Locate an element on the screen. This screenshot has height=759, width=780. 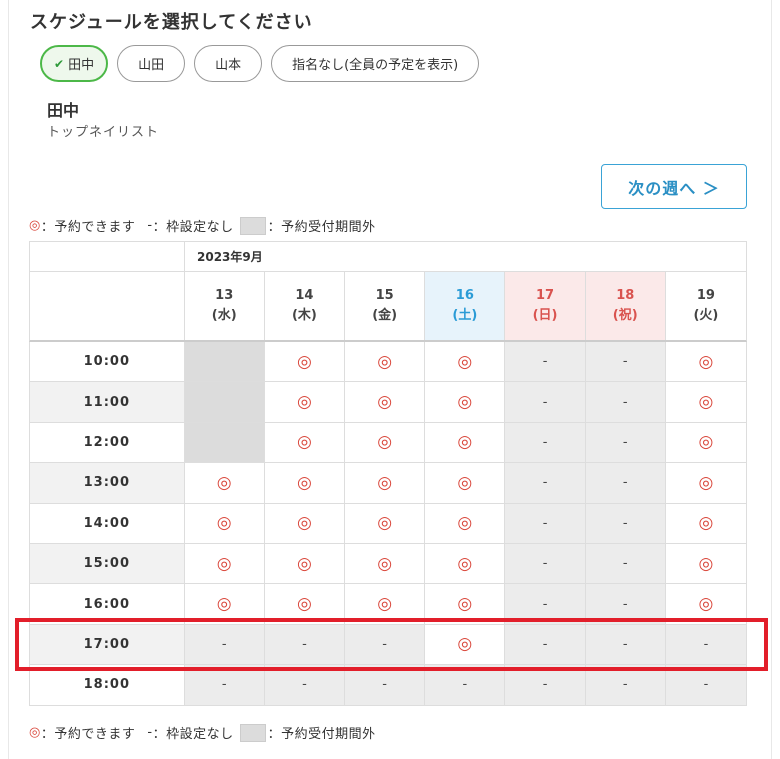
month-label: 2023年9月 is located at coordinates (230, 257).